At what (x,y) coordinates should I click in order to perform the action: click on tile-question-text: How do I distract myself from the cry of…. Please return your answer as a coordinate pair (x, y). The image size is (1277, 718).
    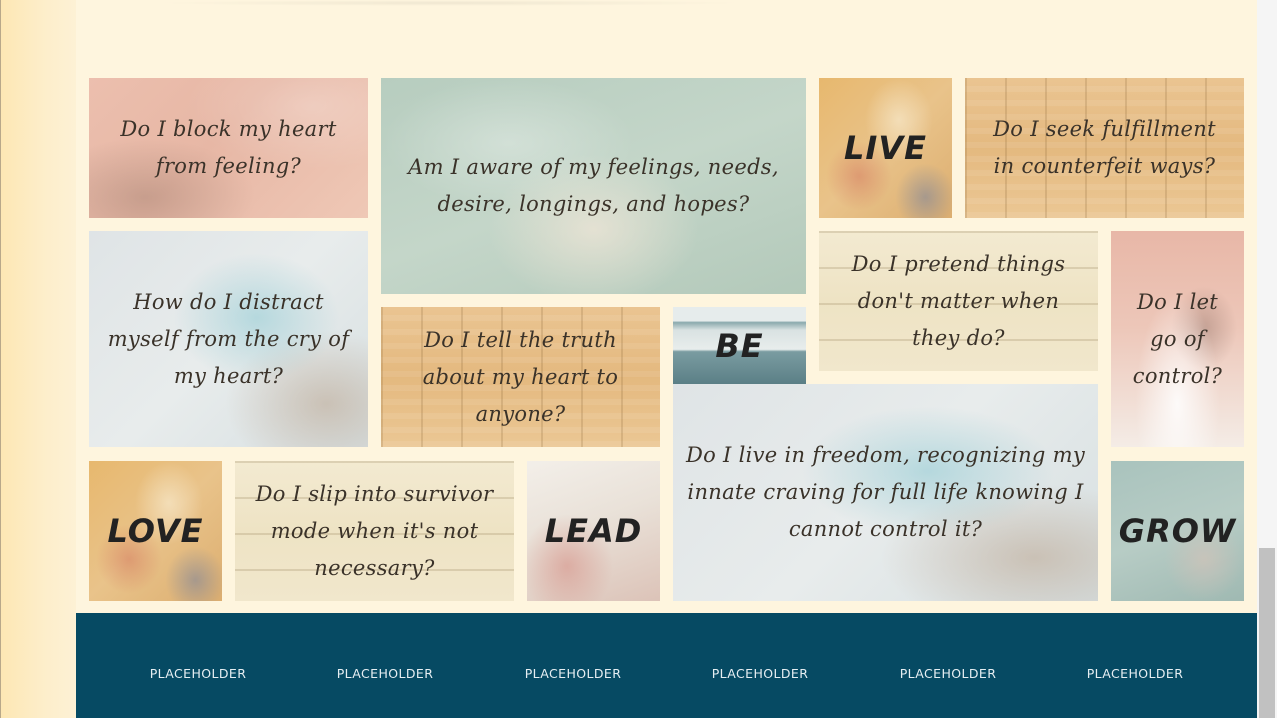
    Looking at the image, I should click on (228, 338).